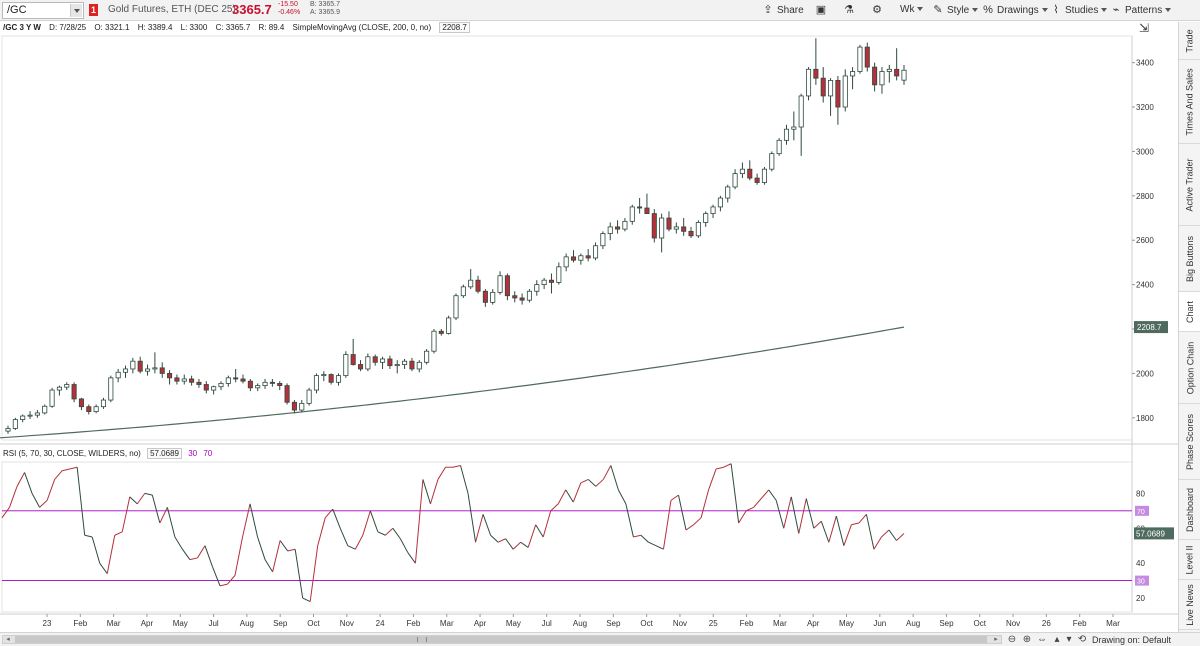 This screenshot has height=646, width=1200. I want to click on scroll-right-icon: ▸, so click(996, 639).